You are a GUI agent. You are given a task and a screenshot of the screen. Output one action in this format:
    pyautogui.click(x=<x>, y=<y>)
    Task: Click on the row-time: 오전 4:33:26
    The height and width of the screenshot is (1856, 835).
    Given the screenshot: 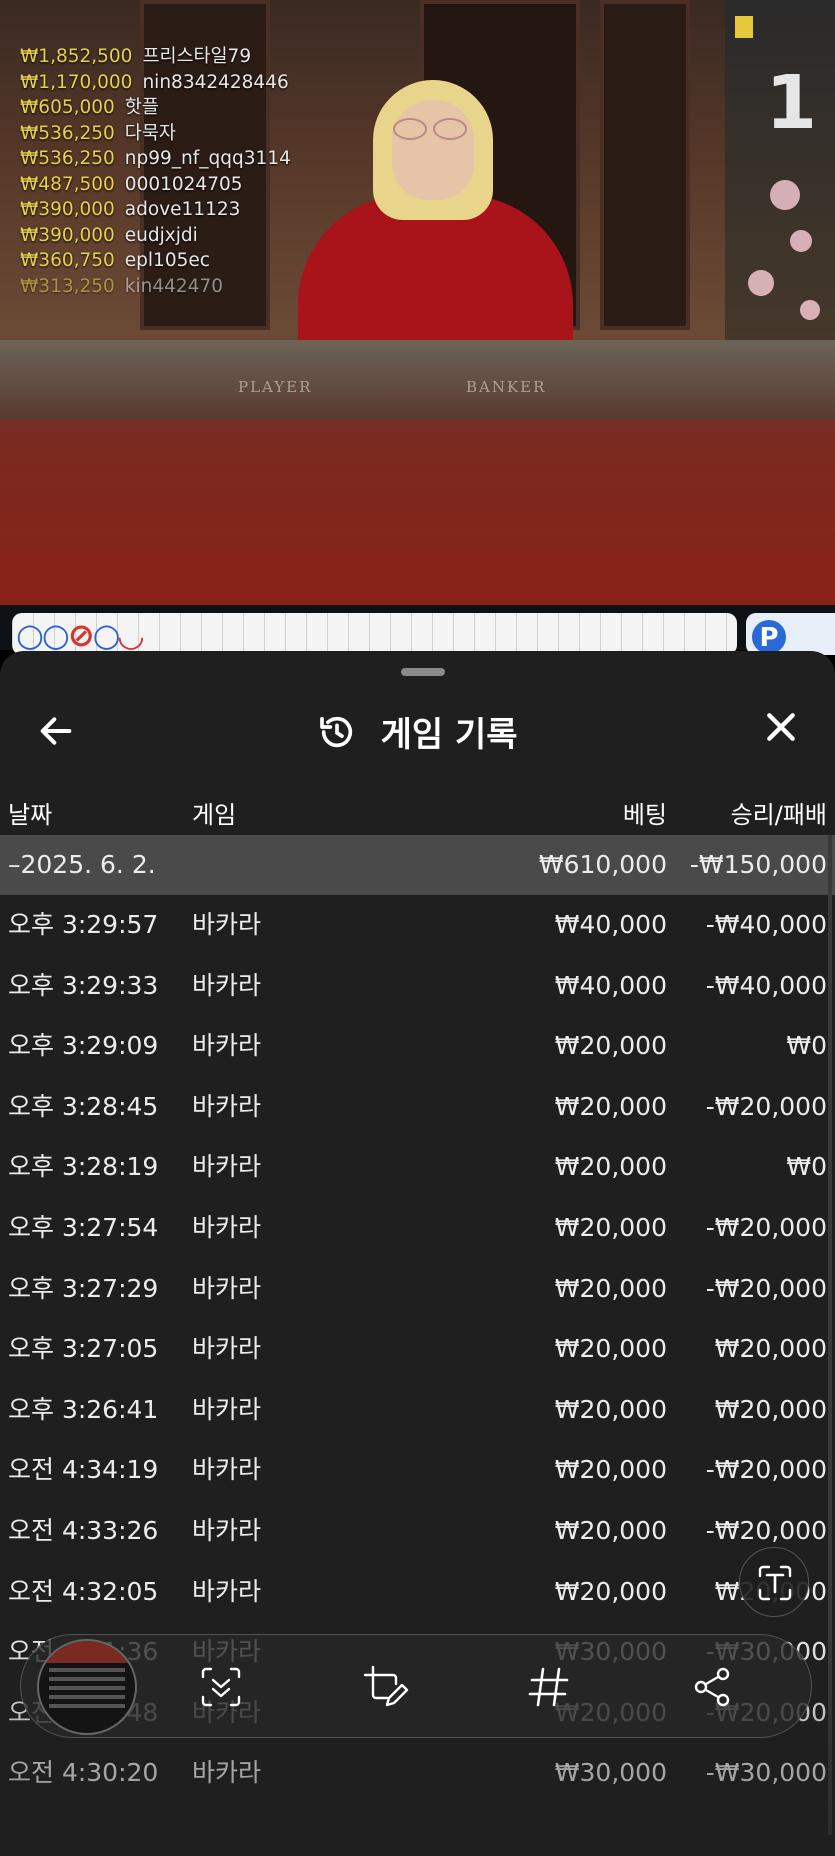 What is the action you would take?
    pyautogui.click(x=83, y=1530)
    